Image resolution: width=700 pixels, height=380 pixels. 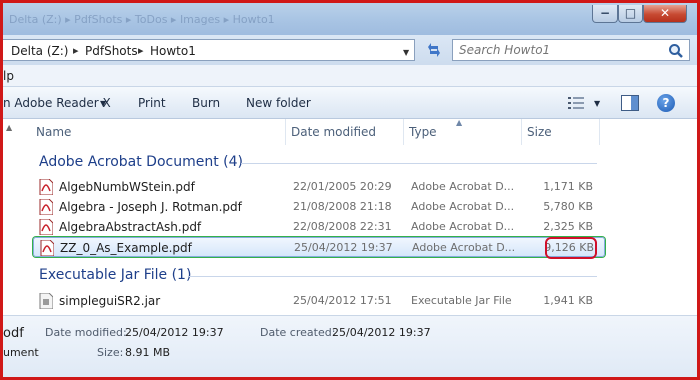 What do you see at coordinates (630, 103) in the screenshot?
I see `preview-pane-icon` at bounding box center [630, 103].